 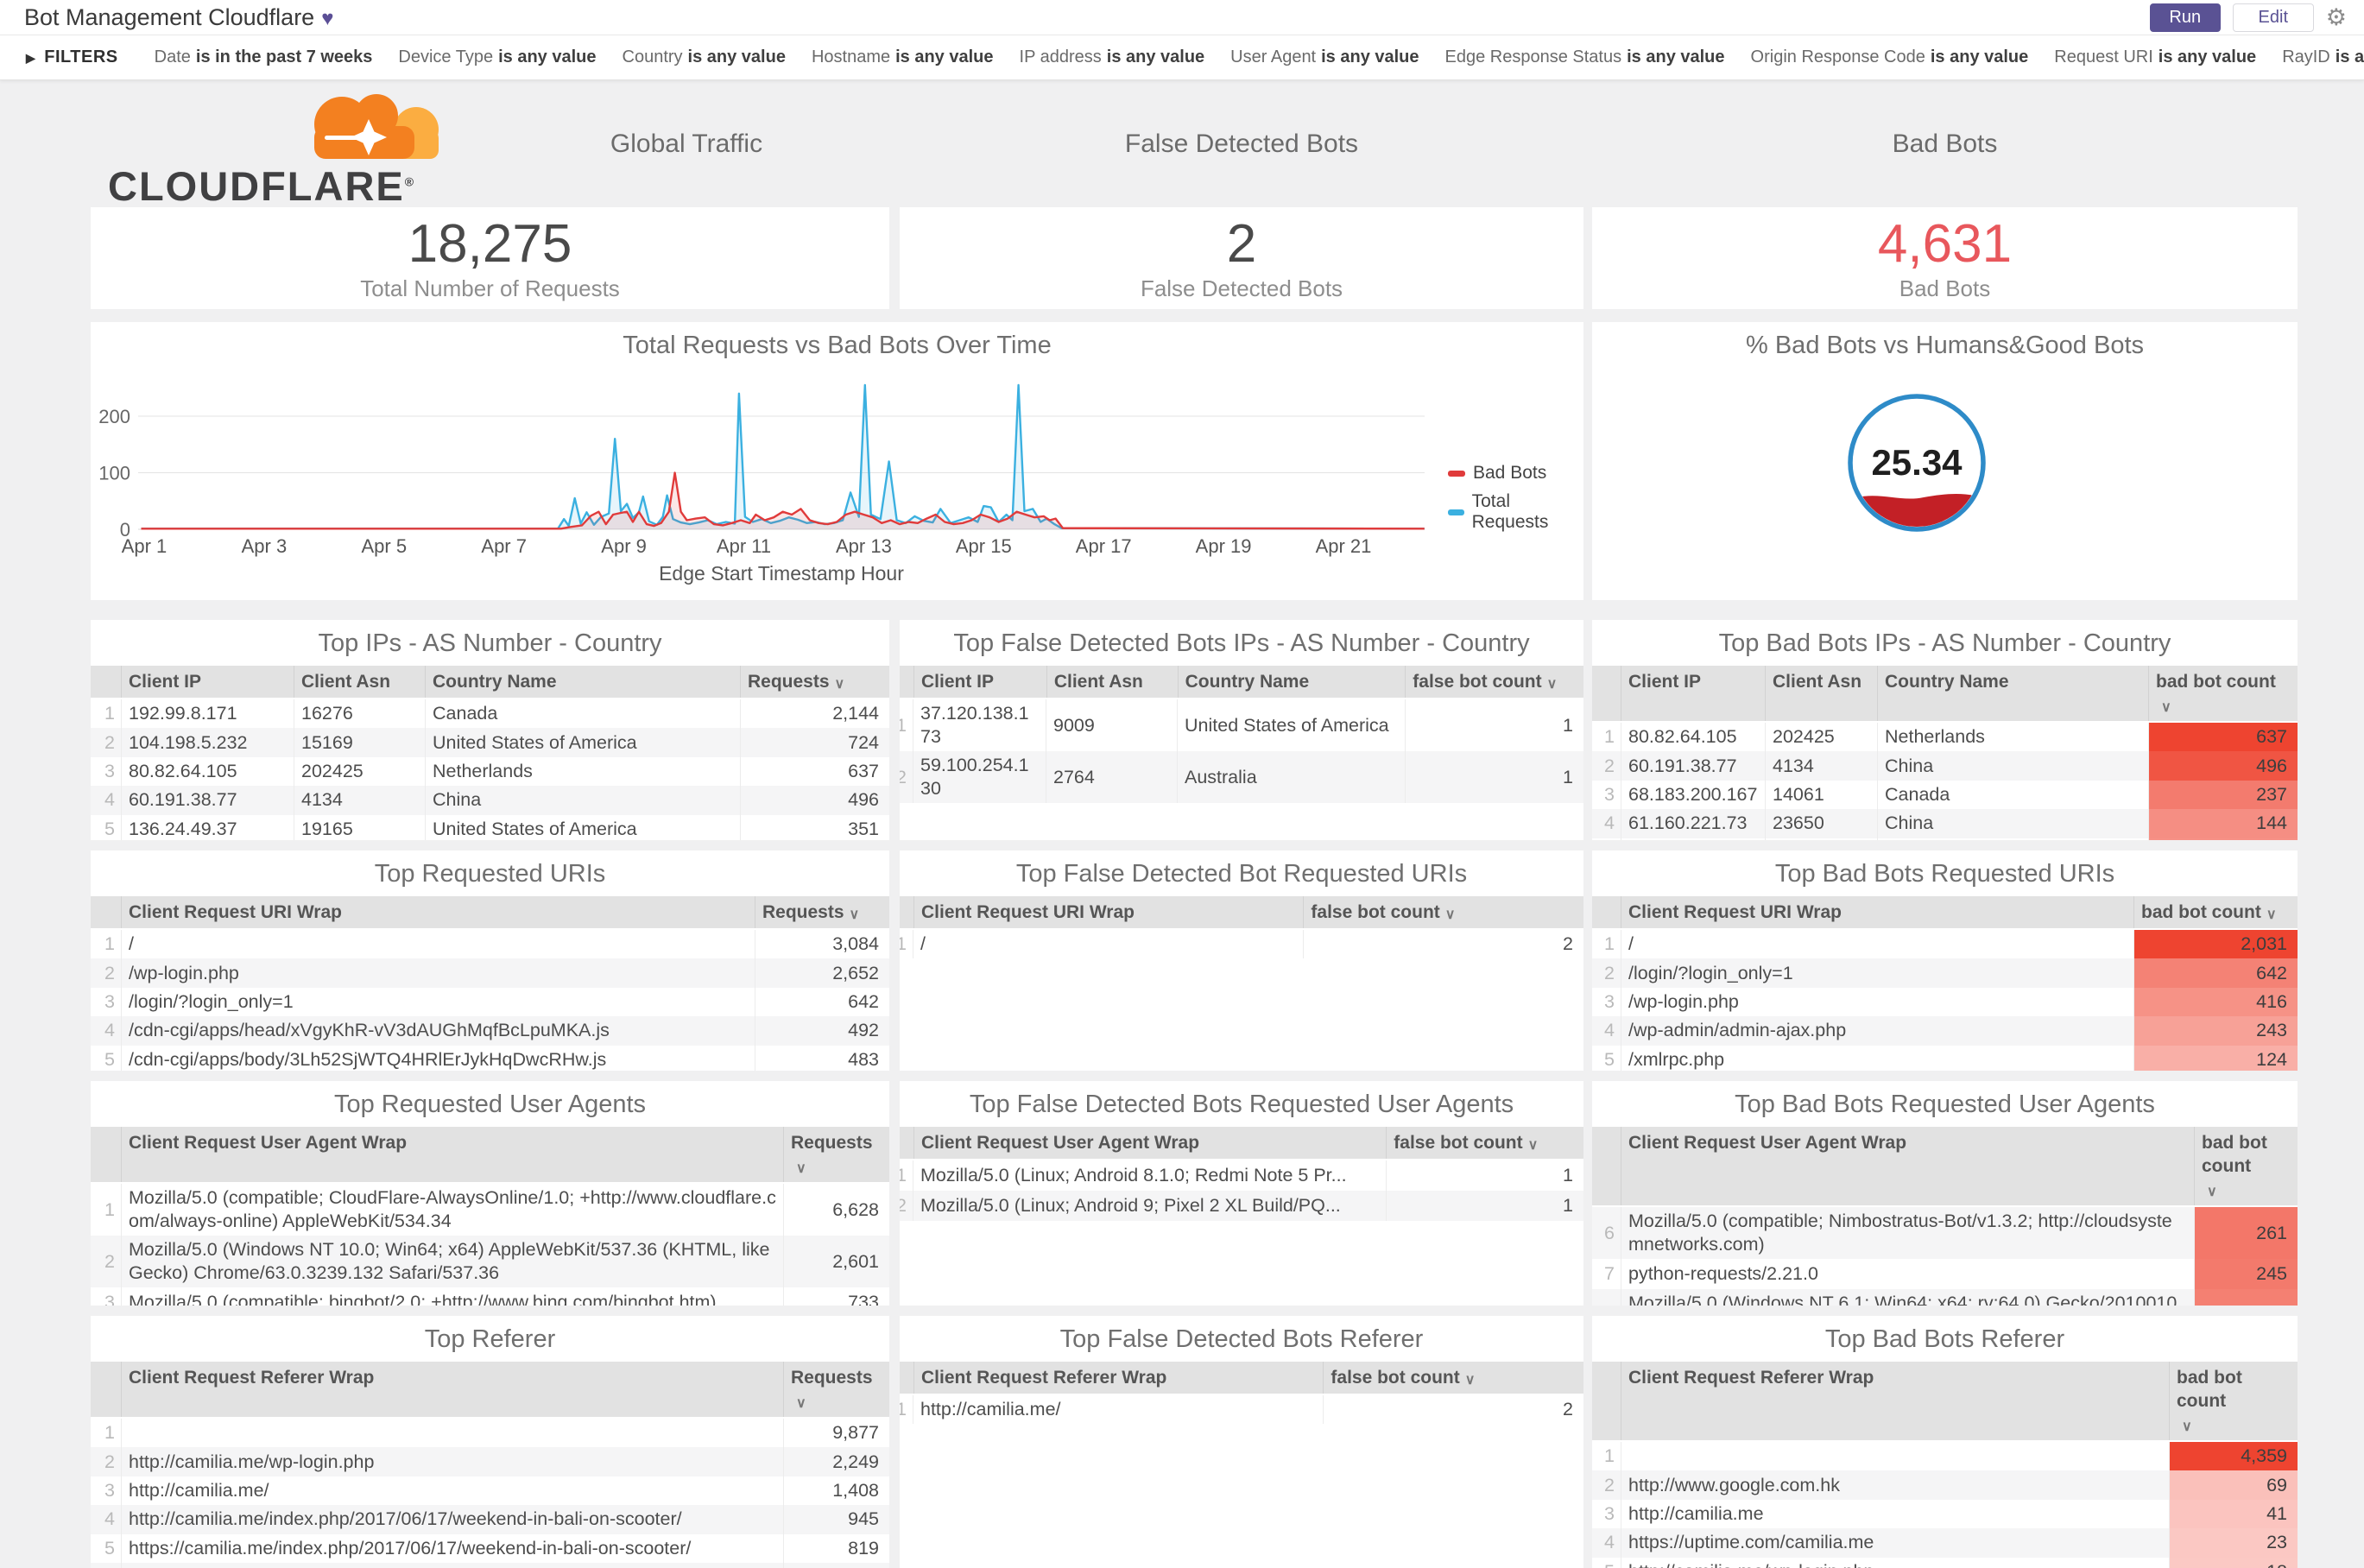 I want to click on column-header-label: Client Request Referer Wrap, so click(x=1044, y=1378).